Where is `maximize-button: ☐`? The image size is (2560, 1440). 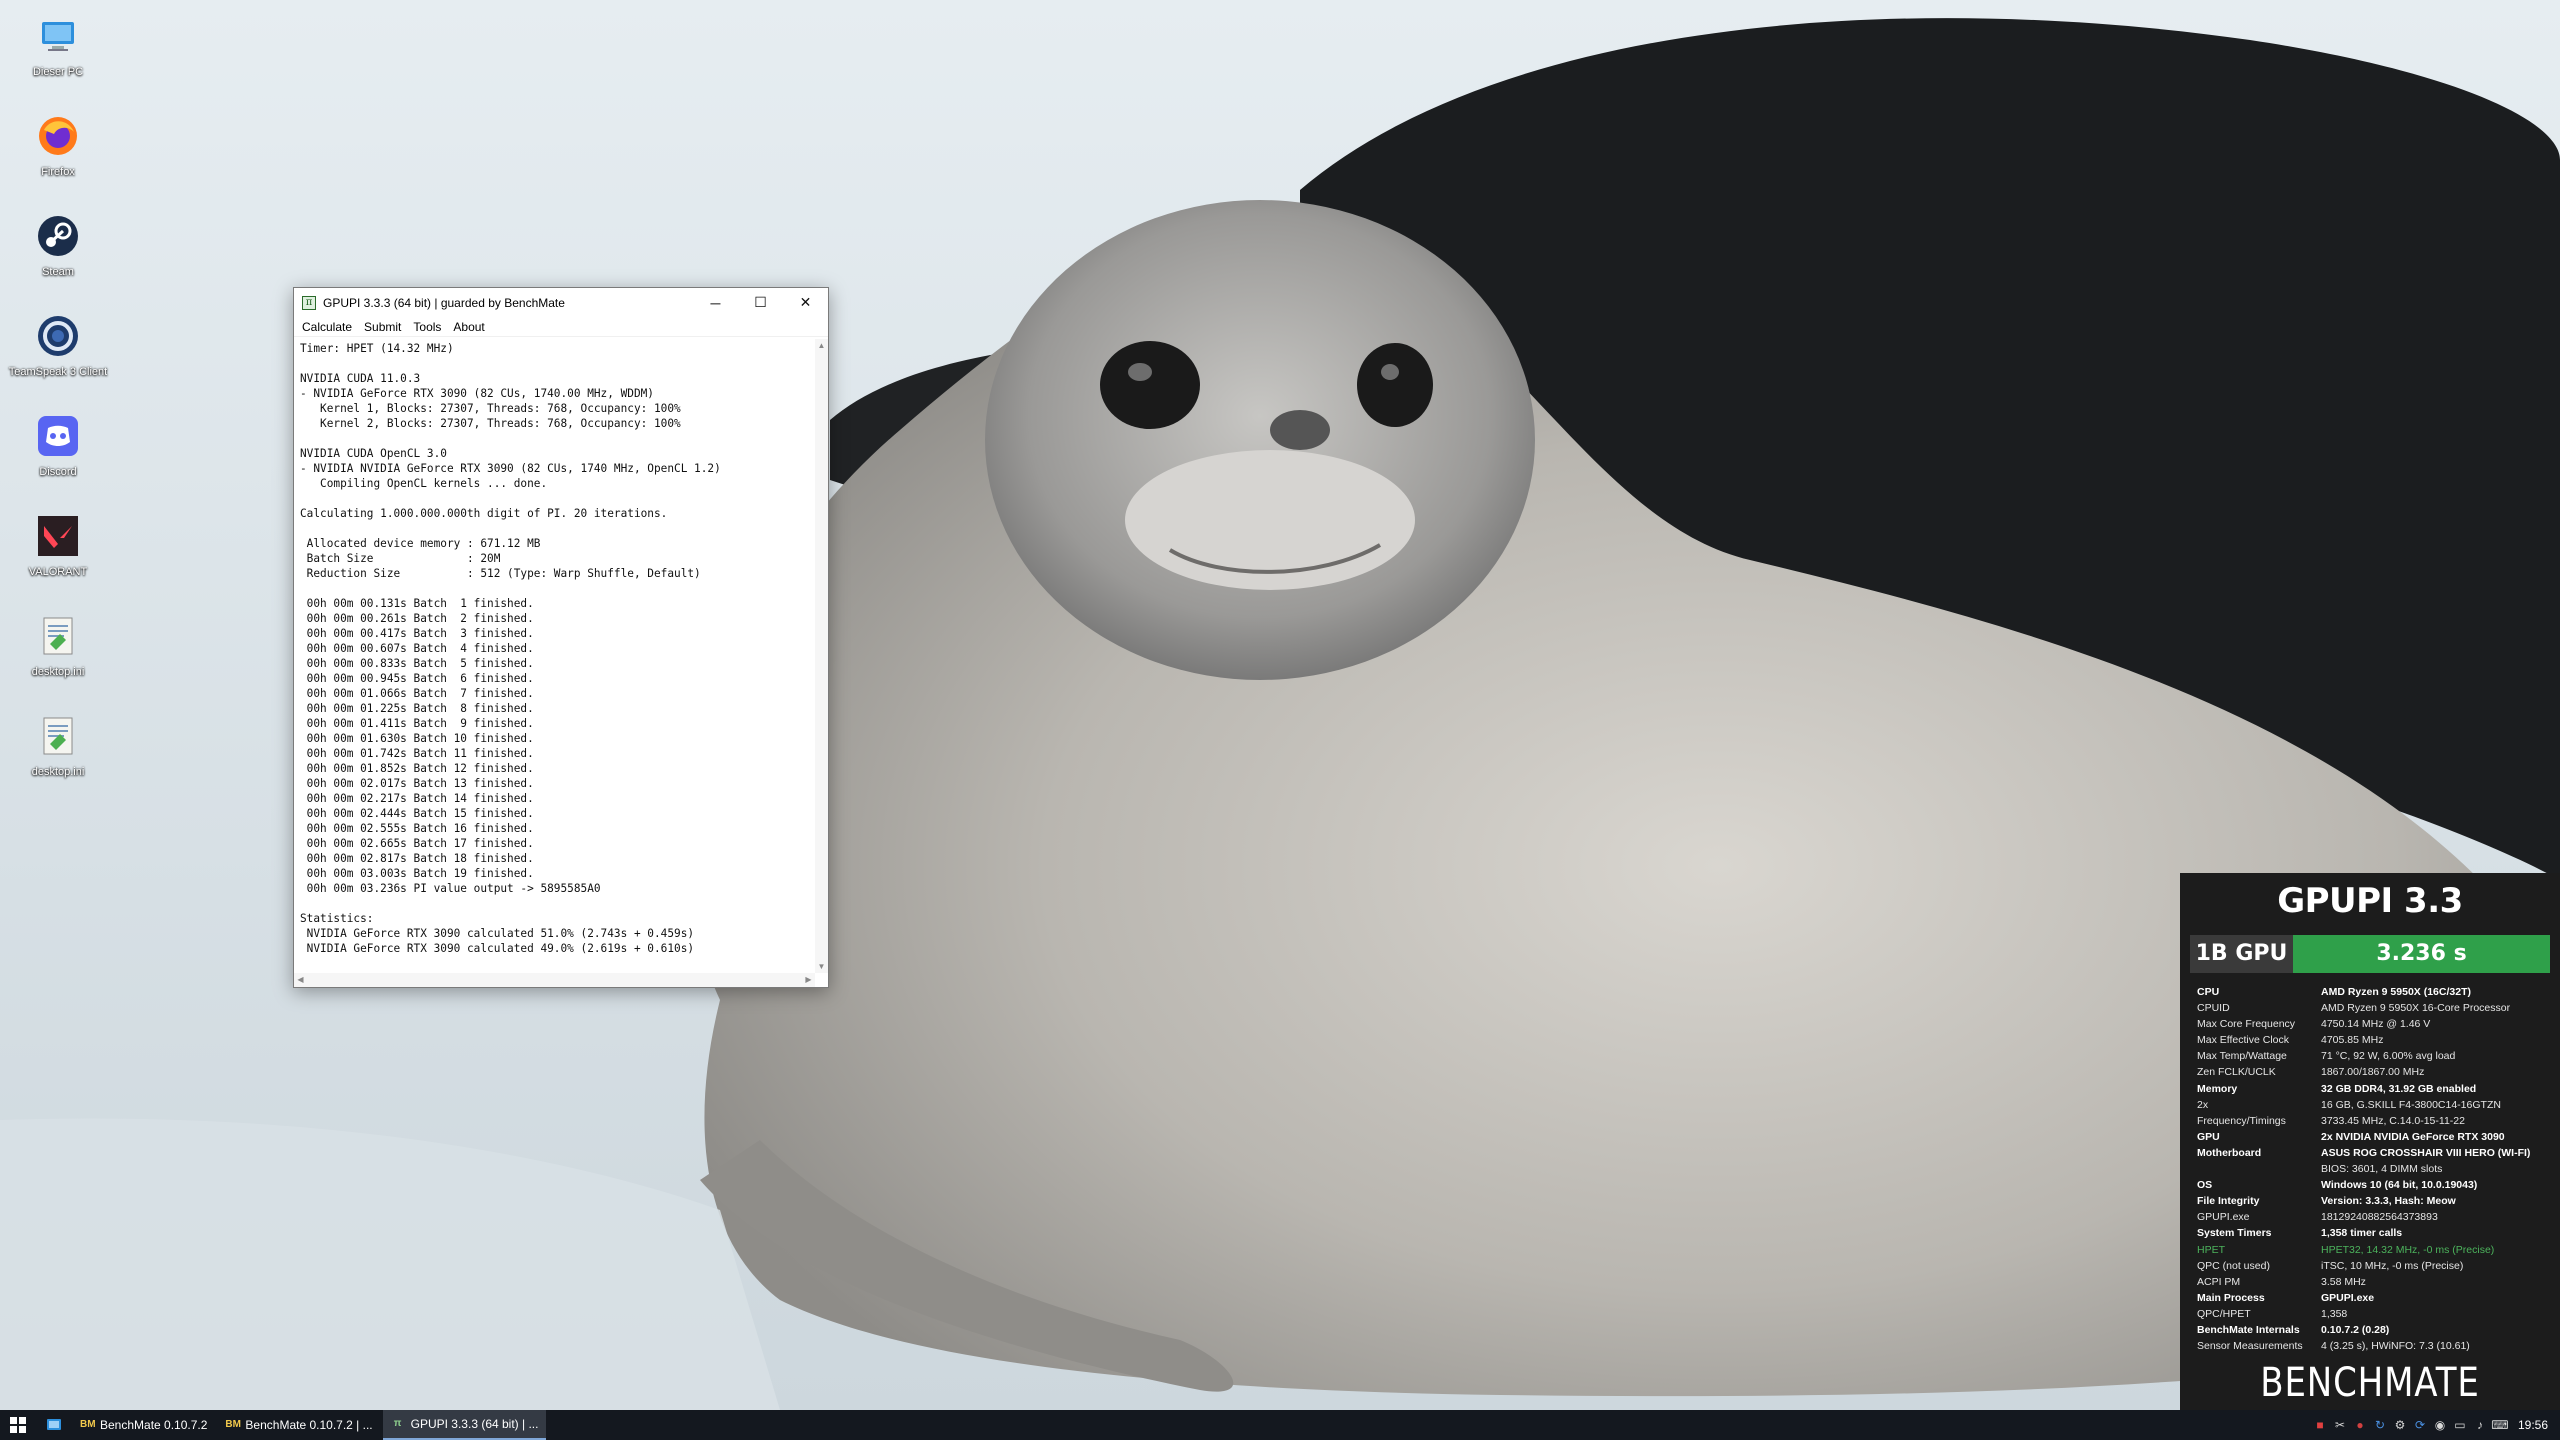 maximize-button: ☐ is located at coordinates (760, 302).